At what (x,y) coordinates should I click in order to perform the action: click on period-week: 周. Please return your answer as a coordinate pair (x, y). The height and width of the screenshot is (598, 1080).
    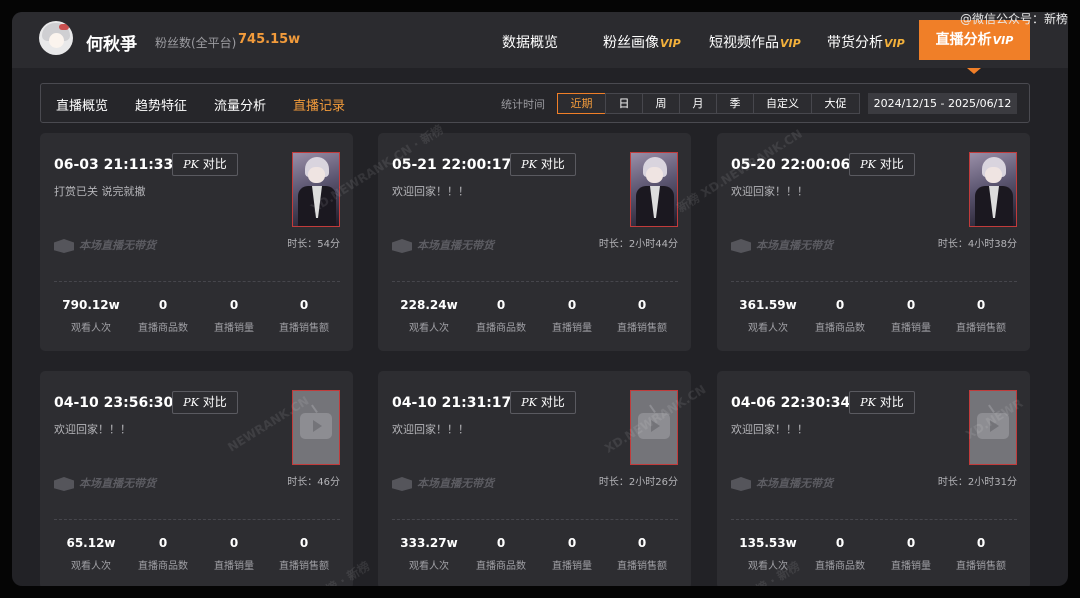
    Looking at the image, I should click on (661, 103).